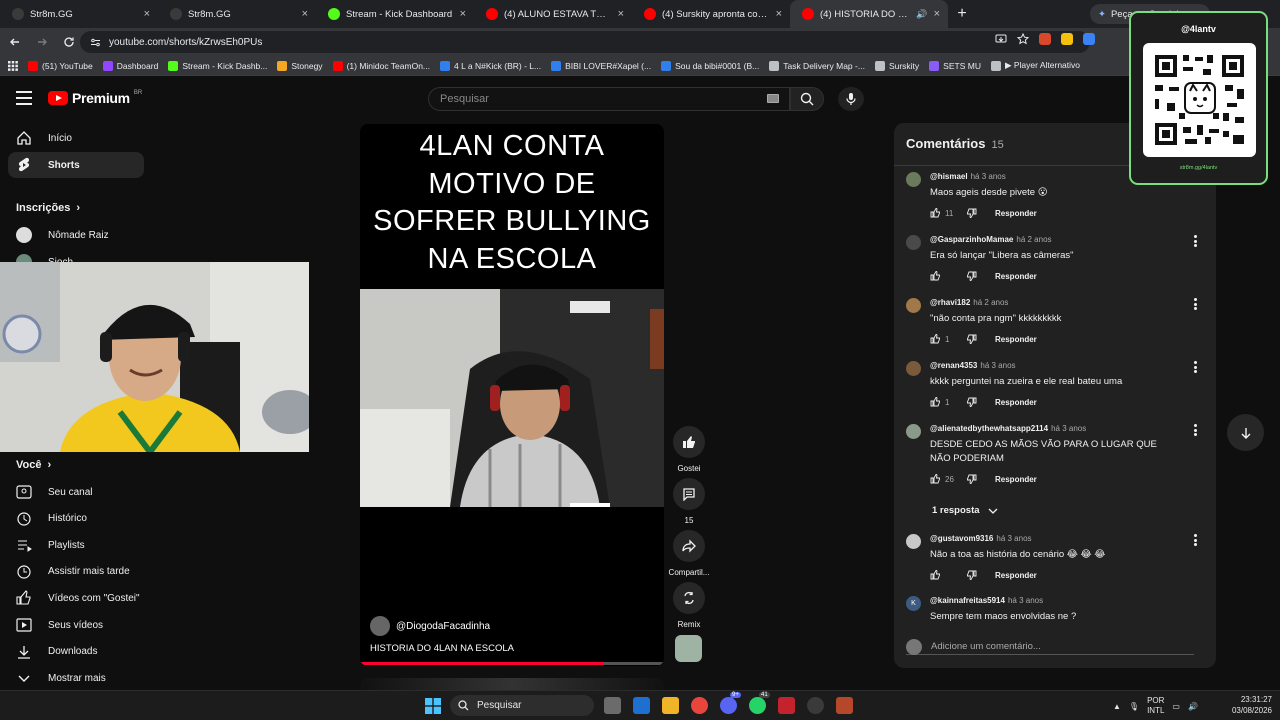 Image resolution: width=1280 pixels, height=720 pixels. Describe the element at coordinates (913, 603) in the screenshot. I see `comment-avatar: K` at that location.